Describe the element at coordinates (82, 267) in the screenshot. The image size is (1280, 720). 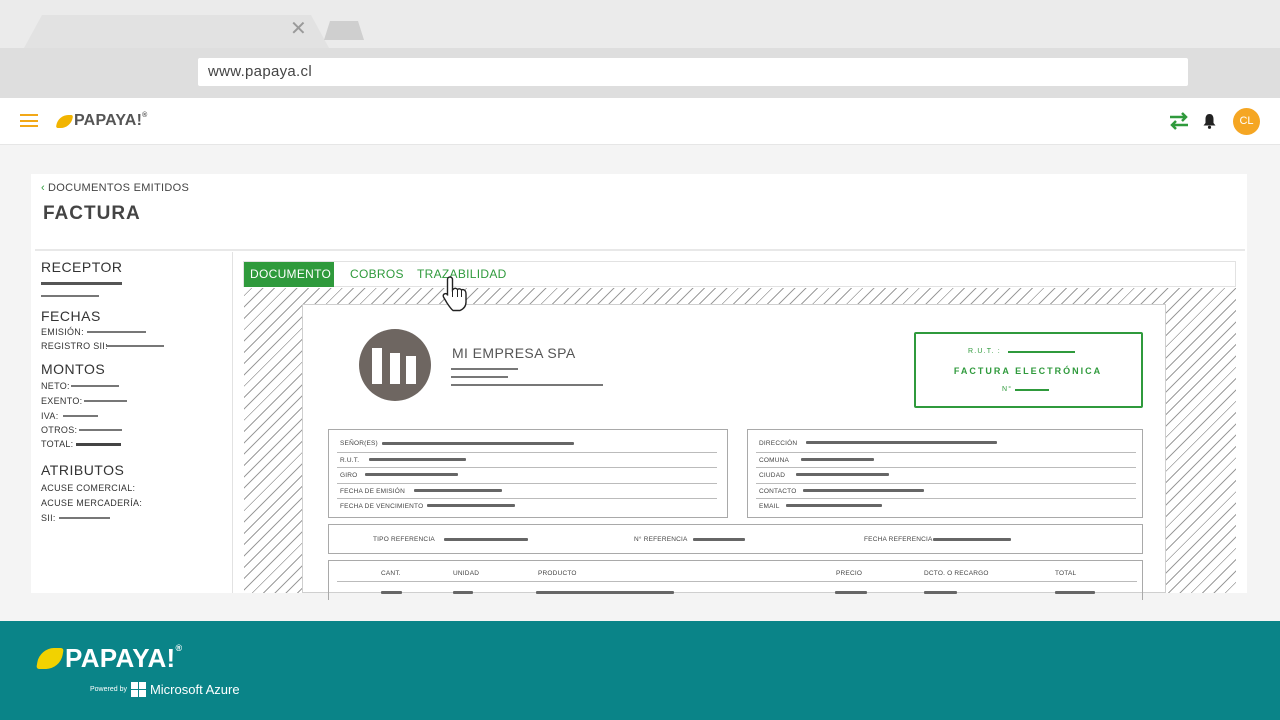
I see `receptor-heading: RECEPTOR` at that location.